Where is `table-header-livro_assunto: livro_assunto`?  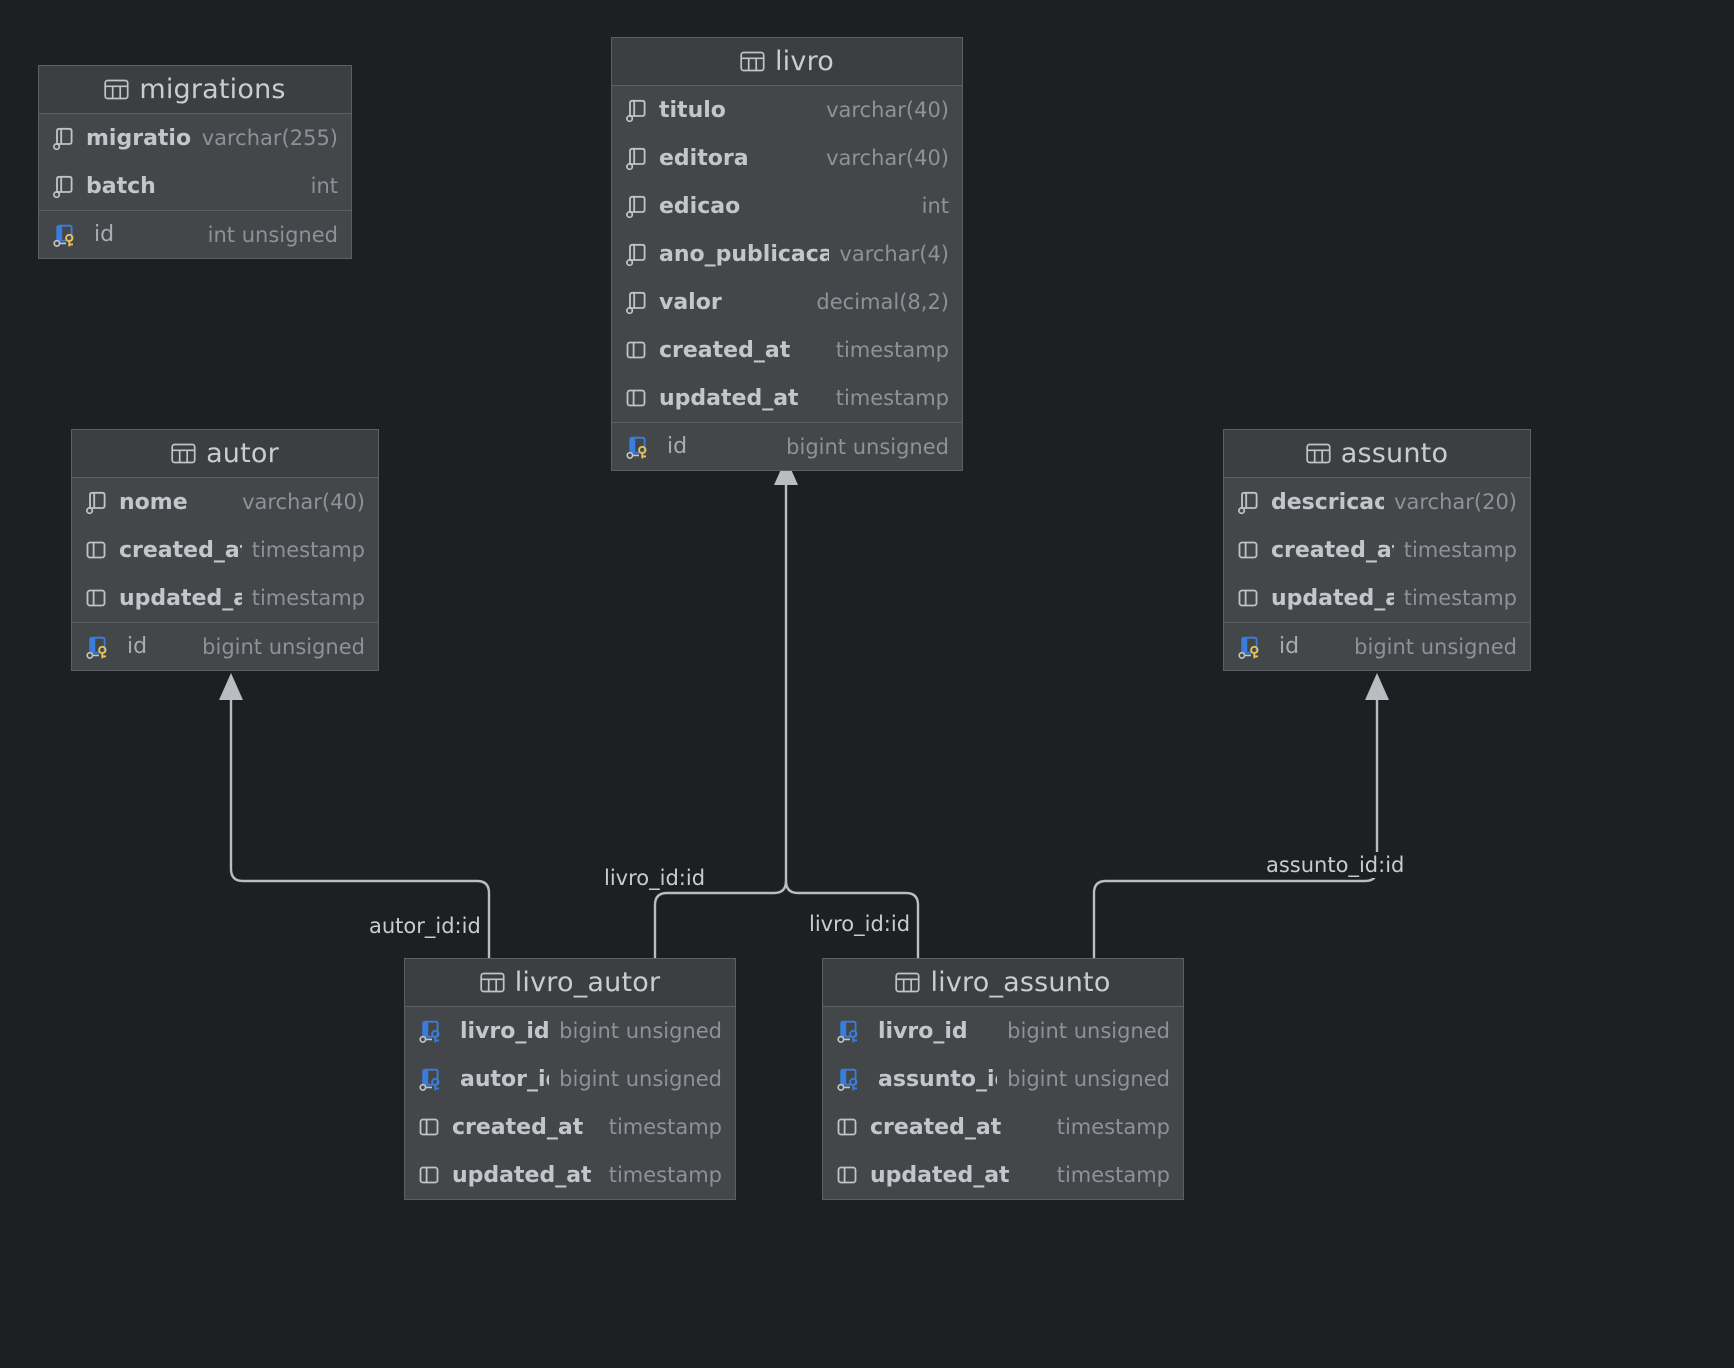 table-header-livro_assunto: livro_assunto is located at coordinates (1003, 983).